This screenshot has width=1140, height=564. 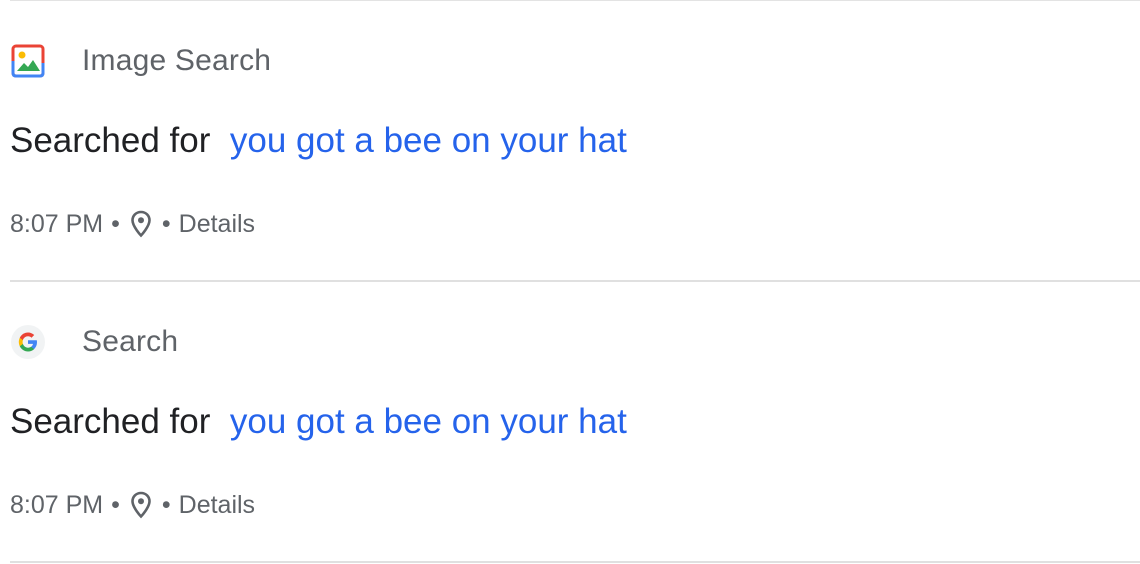 What do you see at coordinates (28, 61) in the screenshot?
I see `image-search-icon` at bounding box center [28, 61].